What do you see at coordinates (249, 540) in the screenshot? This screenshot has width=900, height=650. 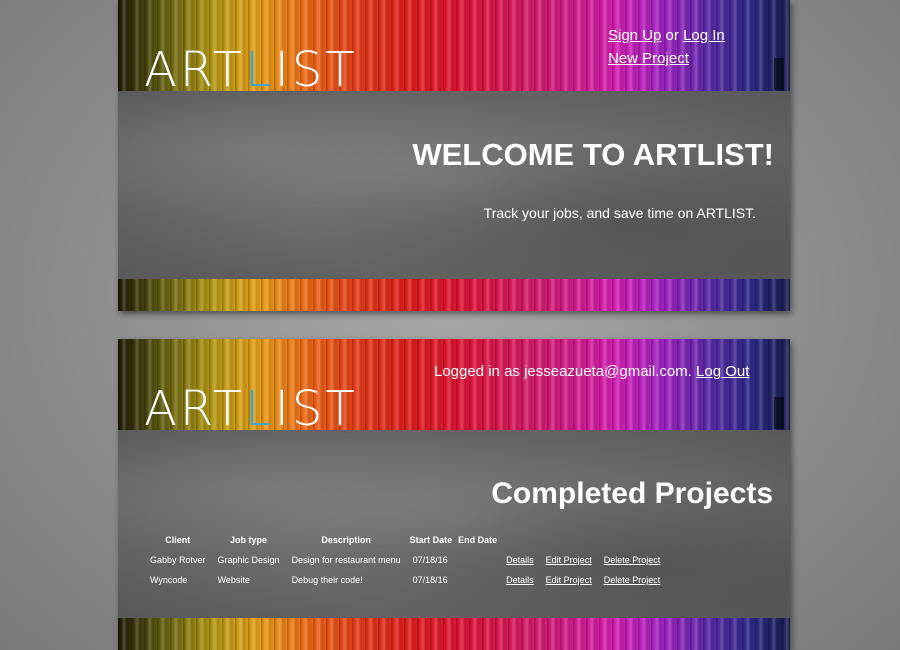 I see `column-header-job-type: Job type` at bounding box center [249, 540].